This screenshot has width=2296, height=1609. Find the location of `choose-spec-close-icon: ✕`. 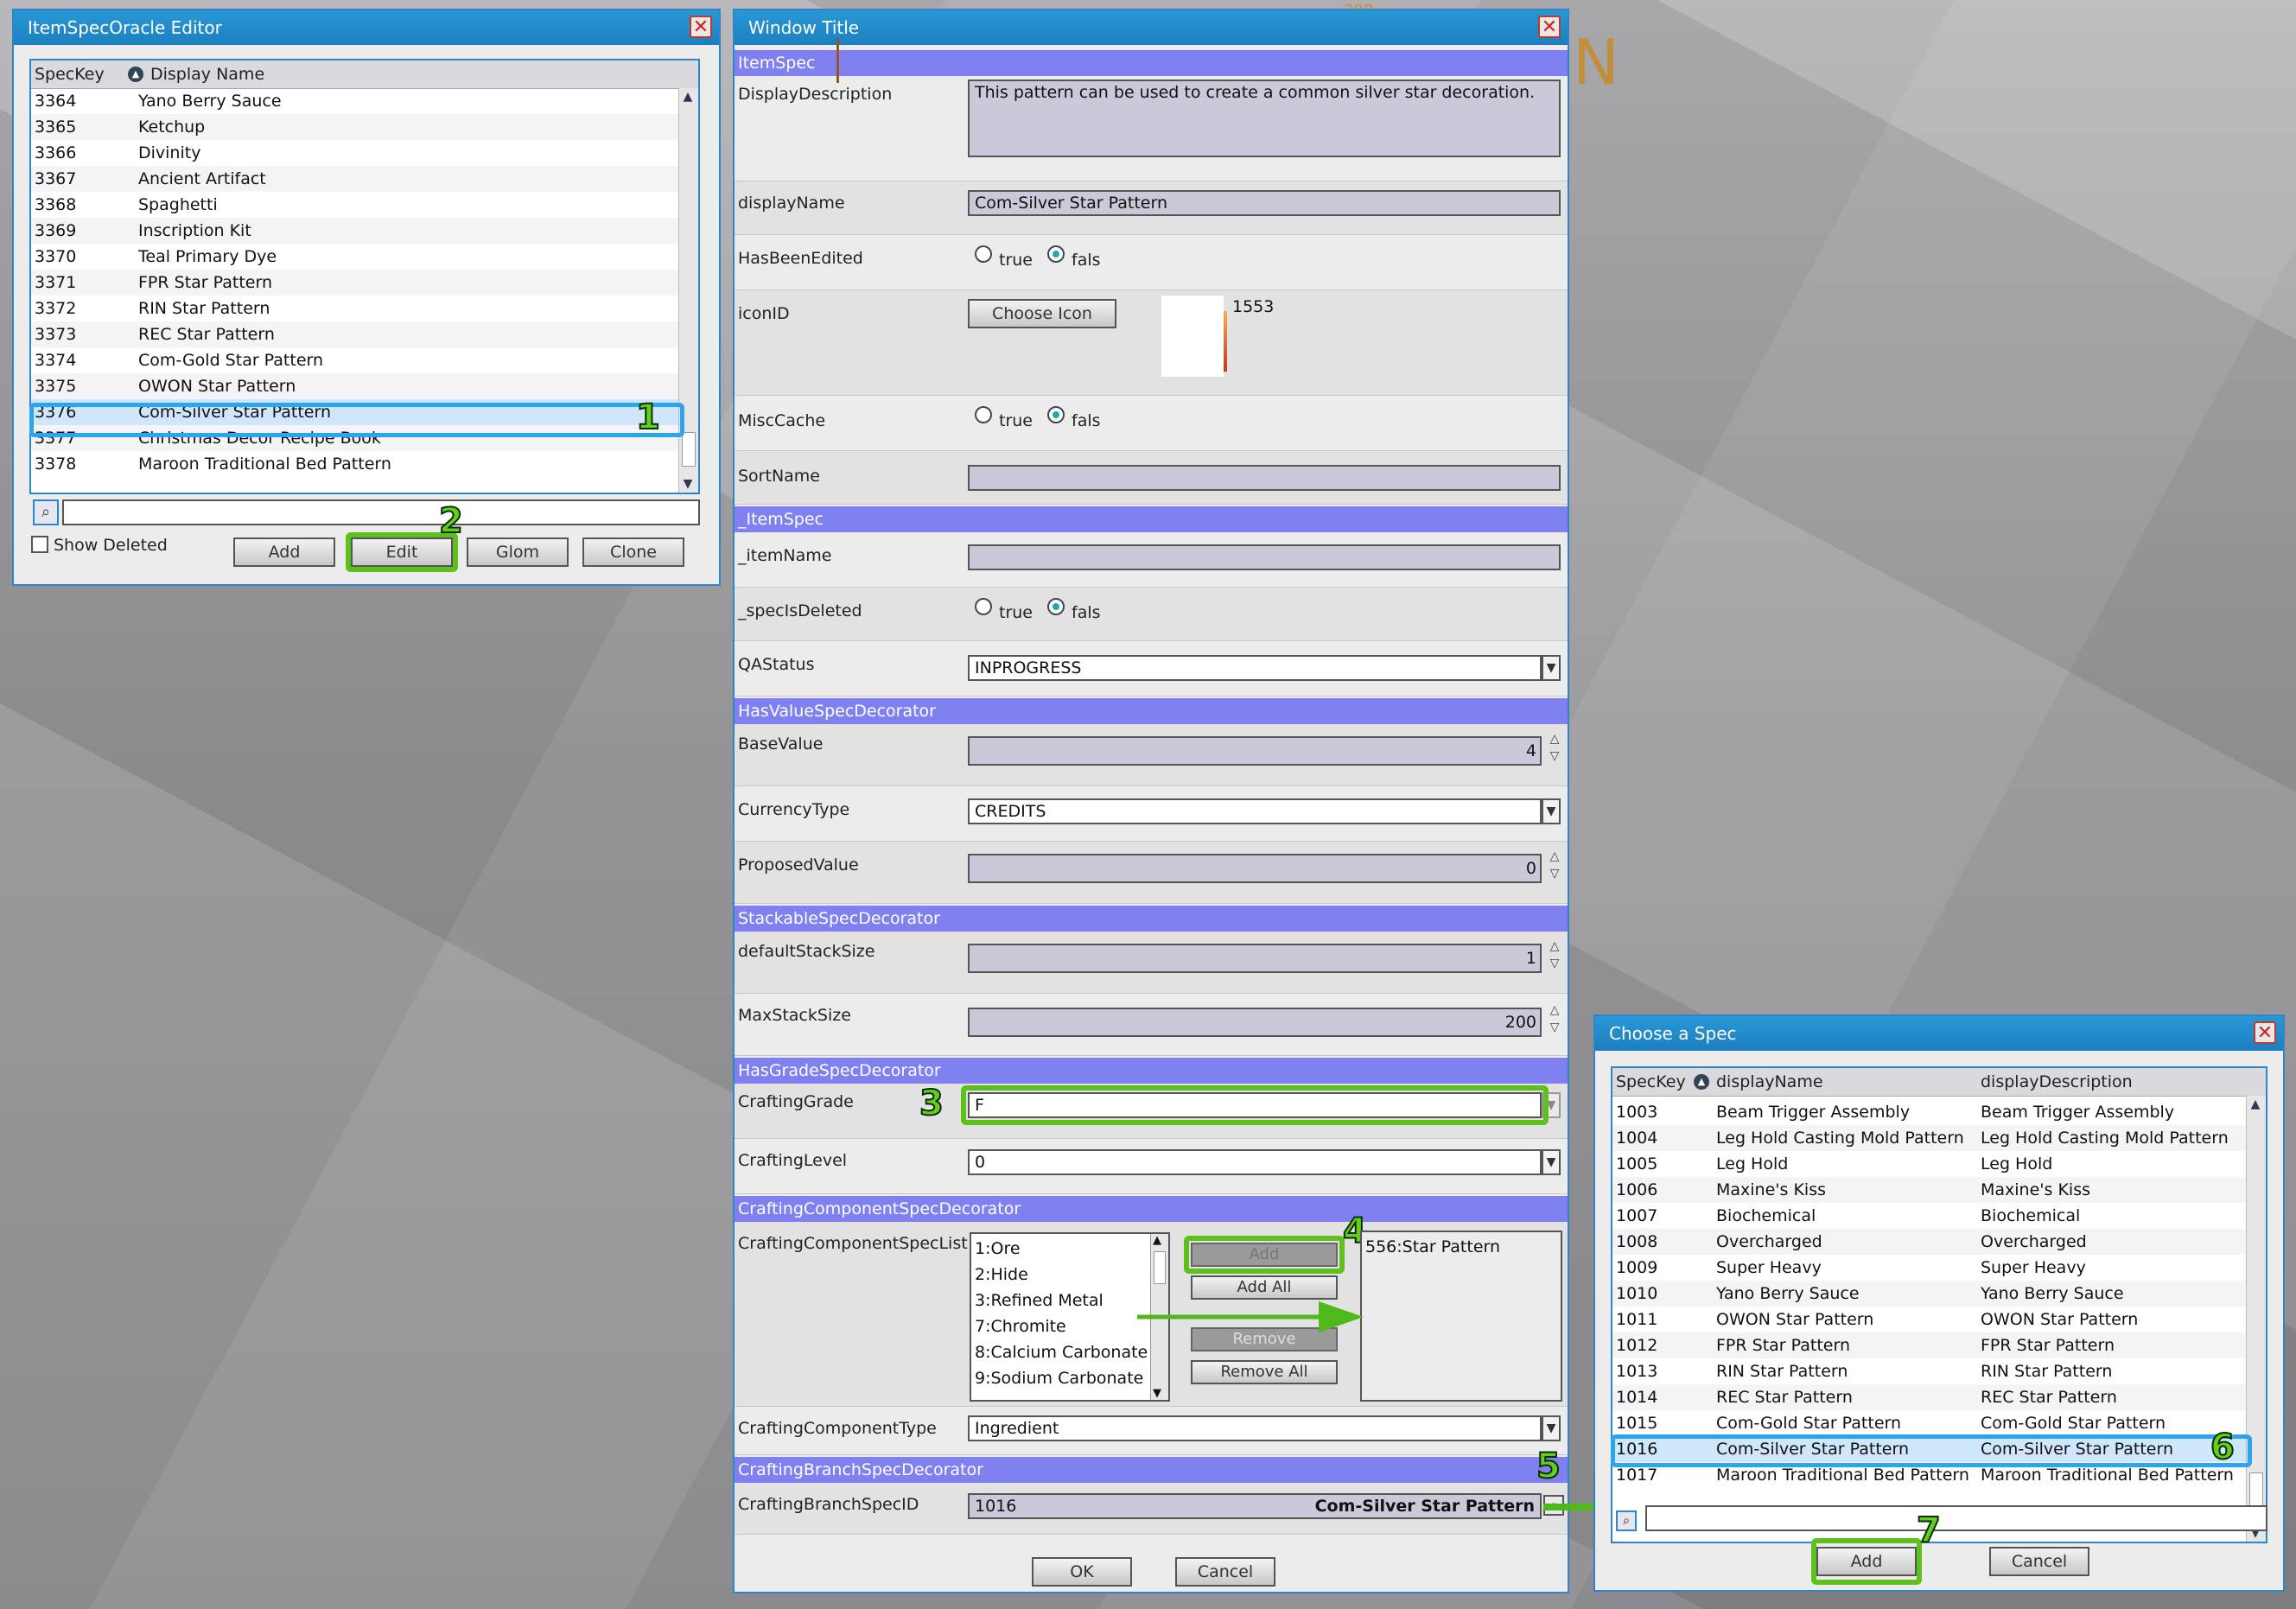

choose-spec-close-icon: ✕ is located at coordinates (2265, 1032).